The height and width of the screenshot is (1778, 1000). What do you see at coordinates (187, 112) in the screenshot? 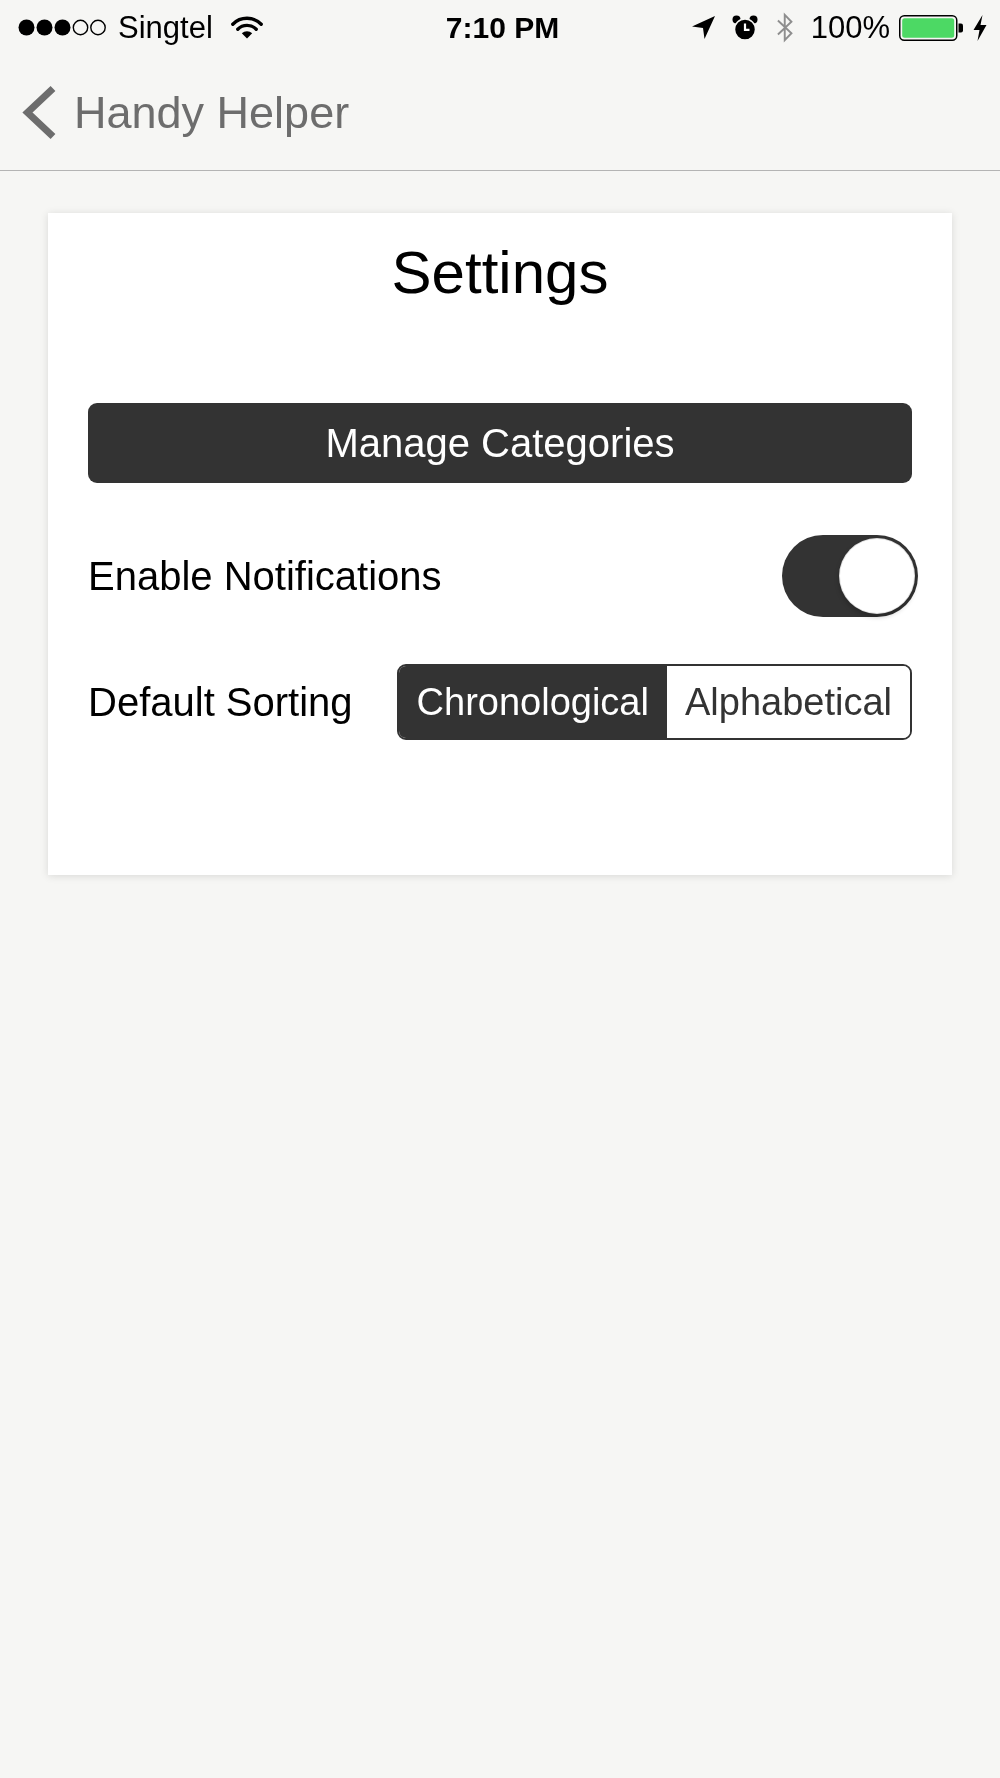
I see `back-button: Handy Helper` at bounding box center [187, 112].